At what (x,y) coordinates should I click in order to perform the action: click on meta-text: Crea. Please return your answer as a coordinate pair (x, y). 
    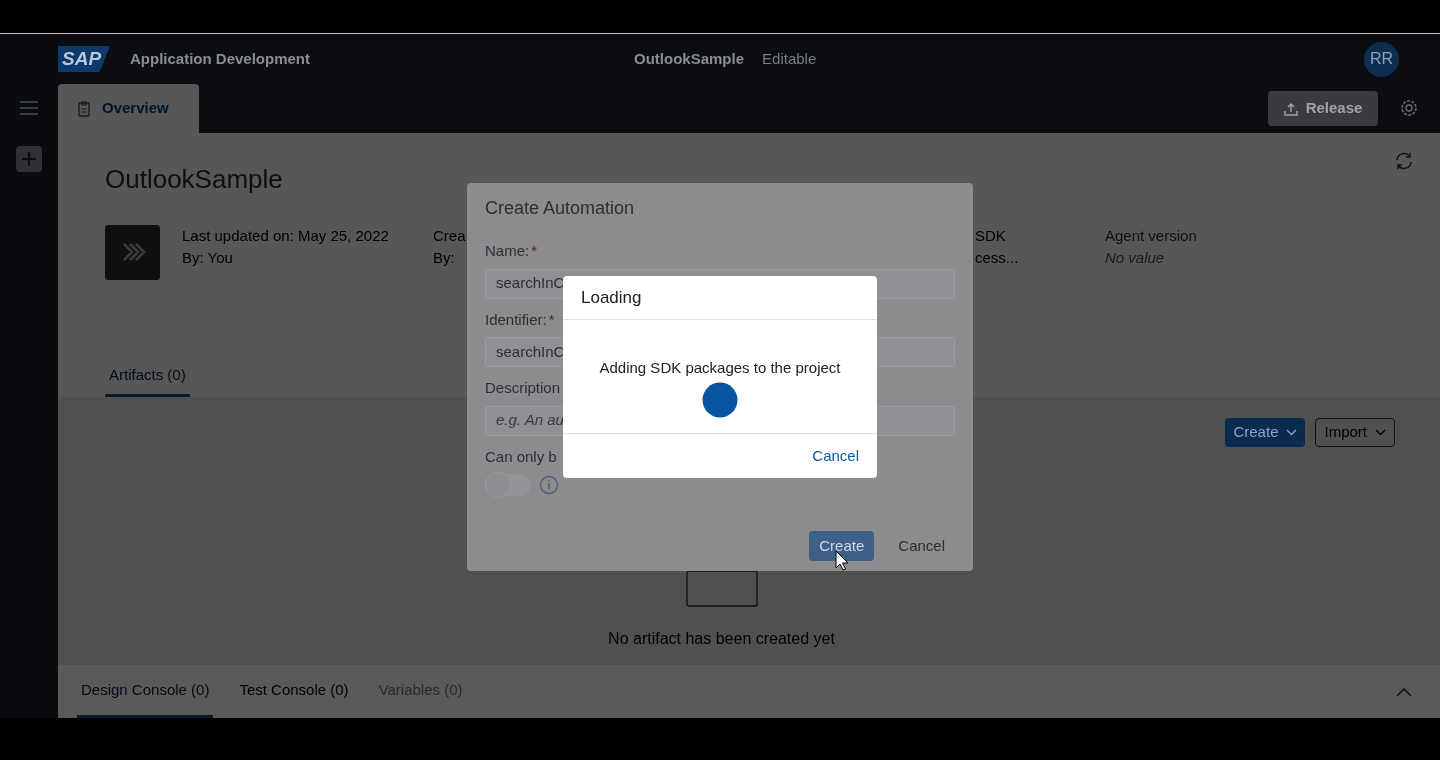
    Looking at the image, I should click on (449, 236).